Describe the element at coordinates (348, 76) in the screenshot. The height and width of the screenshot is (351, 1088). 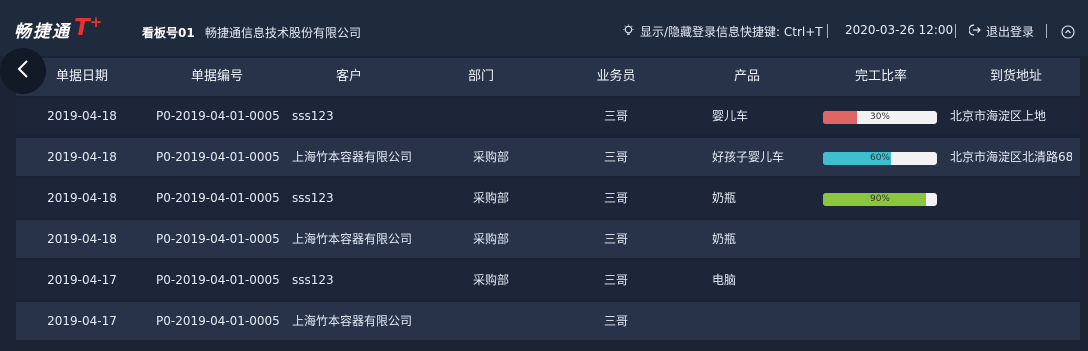
I see `column-header-customer: 客户` at that location.